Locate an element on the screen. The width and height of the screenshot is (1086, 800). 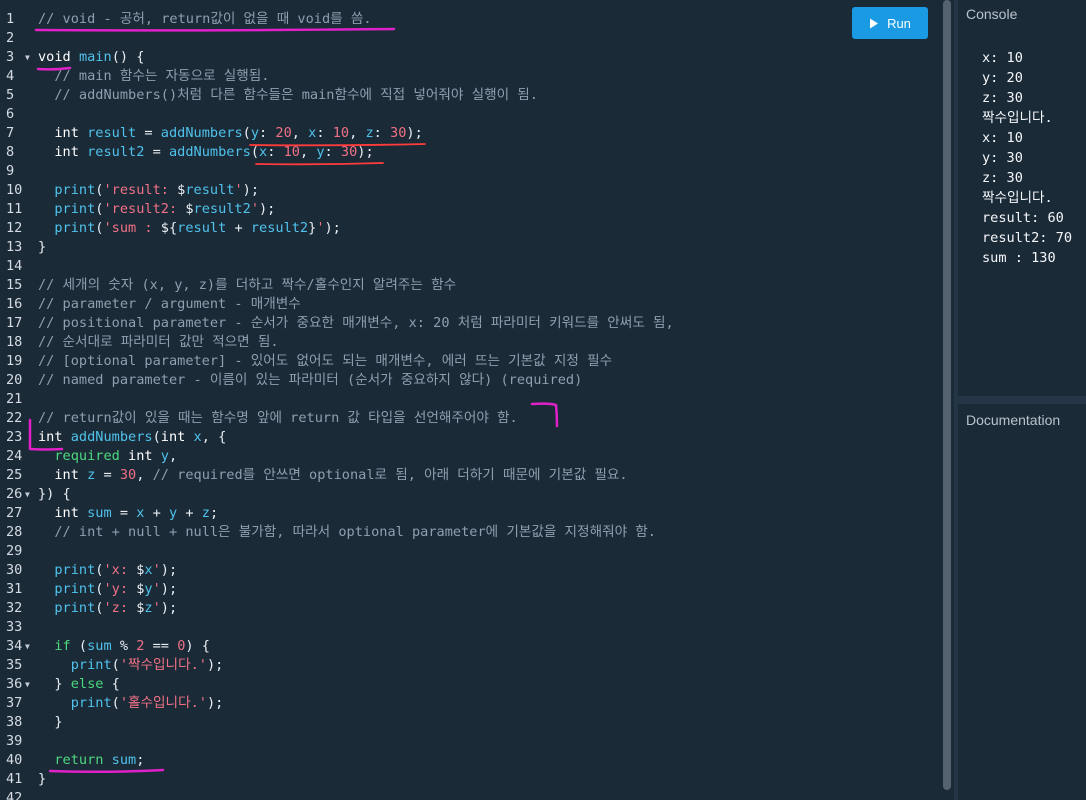
code-line: 30 print('x: $x'); is located at coordinates (470, 570).